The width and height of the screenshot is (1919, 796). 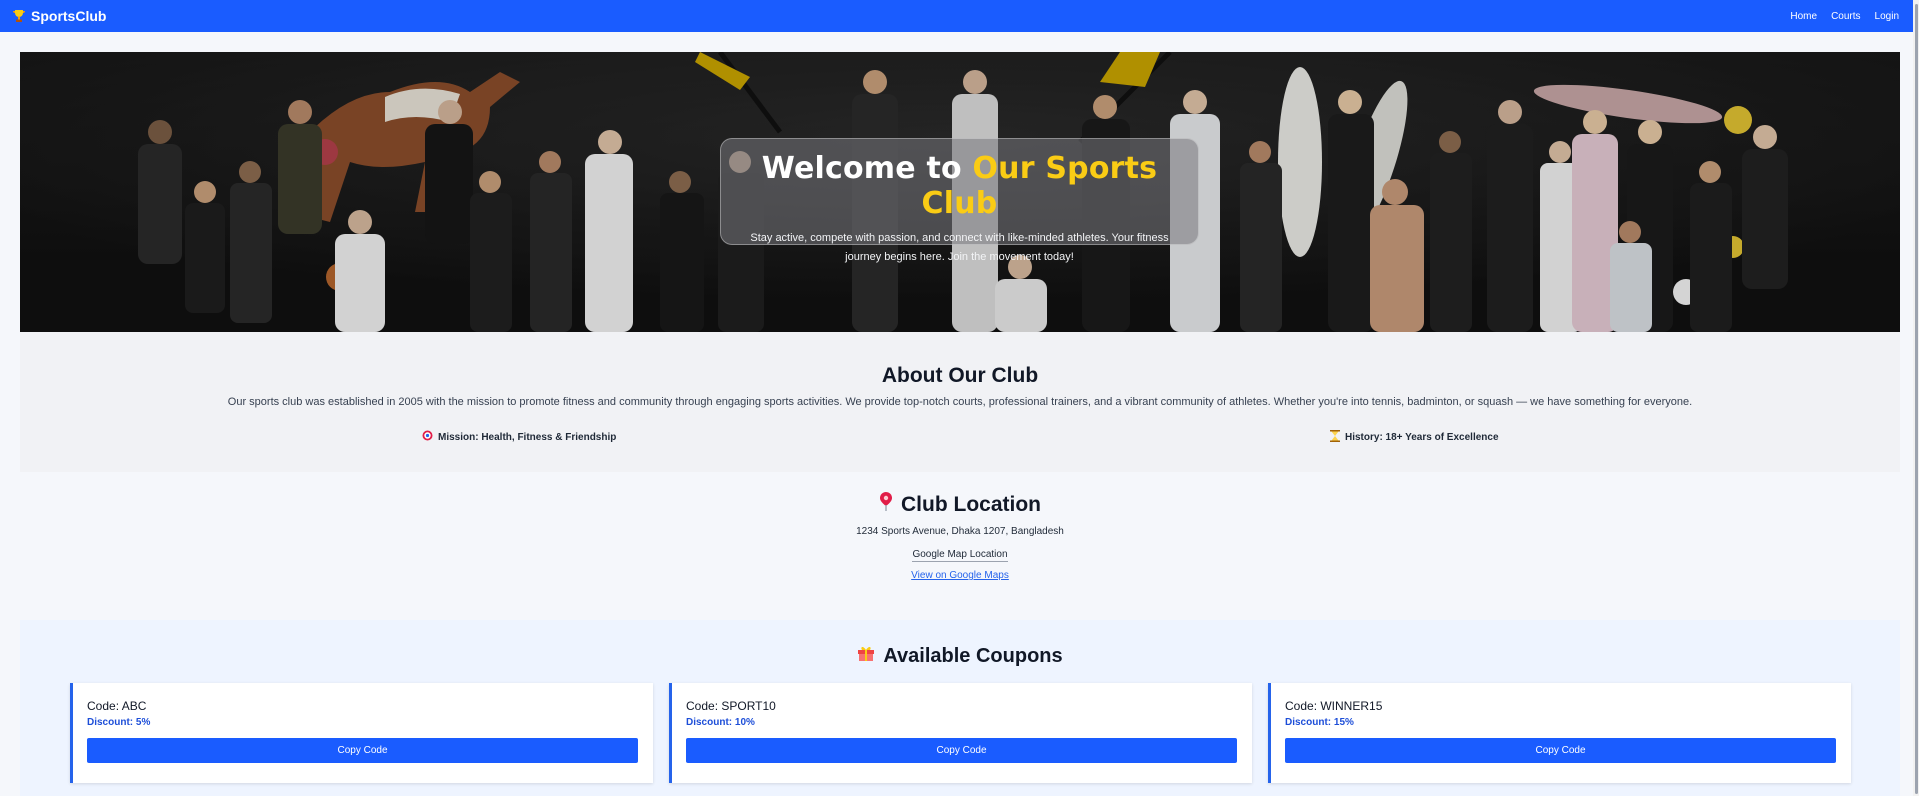 I want to click on gift-icon, so click(x=866, y=656).